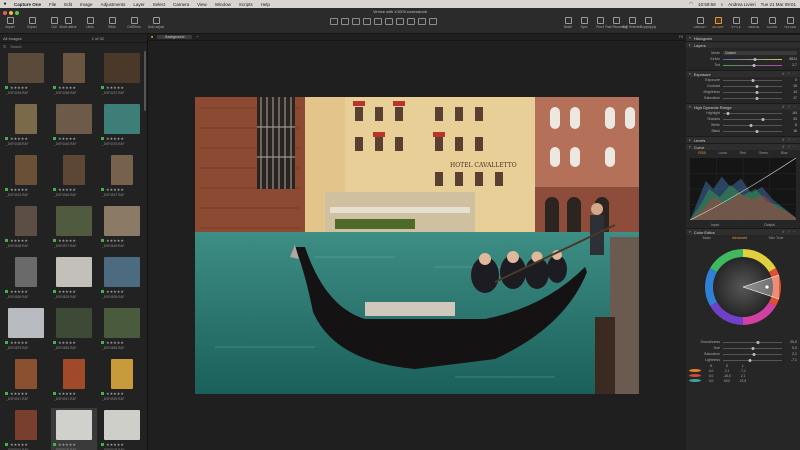  Describe the element at coordinates (422, 21) in the screenshot. I see `picker-tool-icon` at that location.